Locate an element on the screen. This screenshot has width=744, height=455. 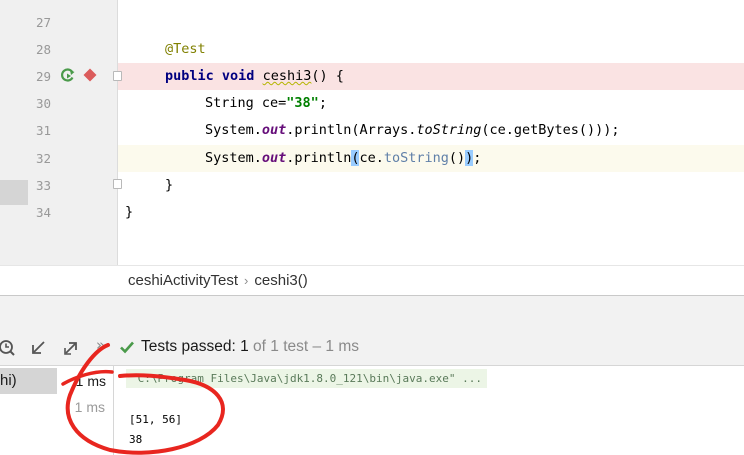
code-line-32: 32 System.out.println(ce.toString()); is located at coordinates (372, 158).